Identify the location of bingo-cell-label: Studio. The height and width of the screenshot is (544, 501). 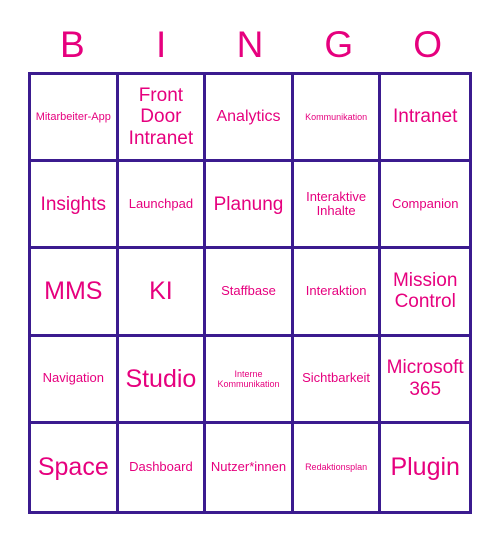
(161, 378).